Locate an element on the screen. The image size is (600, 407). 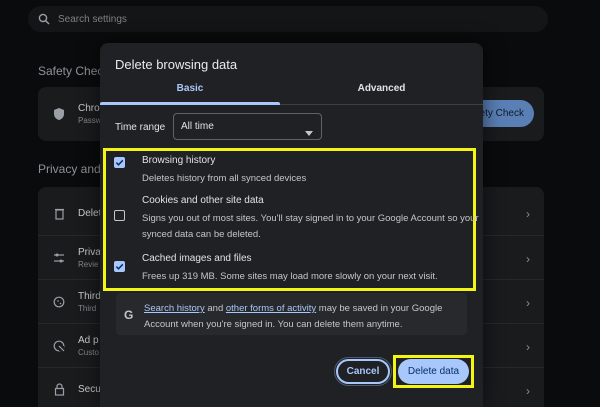
note-text-mid: and is located at coordinates (215, 308).